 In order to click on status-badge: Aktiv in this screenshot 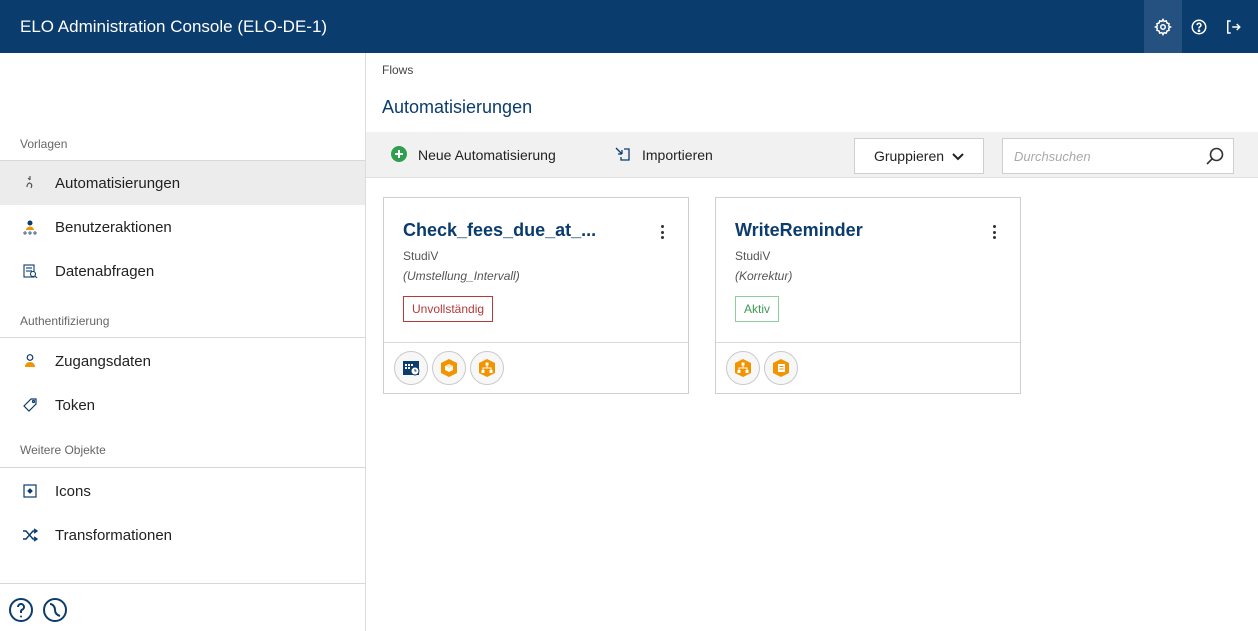, I will do `click(757, 309)`.